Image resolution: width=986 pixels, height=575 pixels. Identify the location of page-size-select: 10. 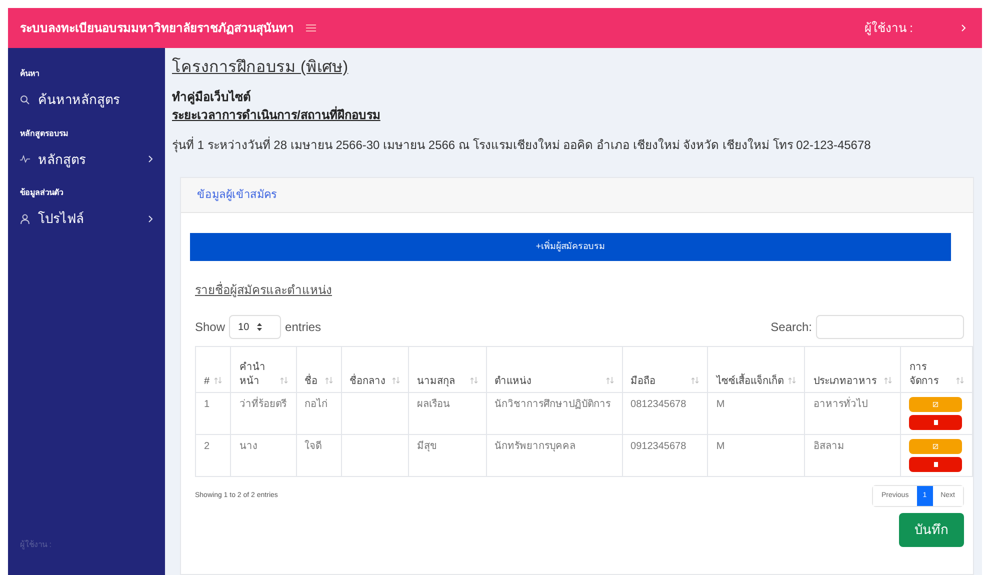
(255, 327).